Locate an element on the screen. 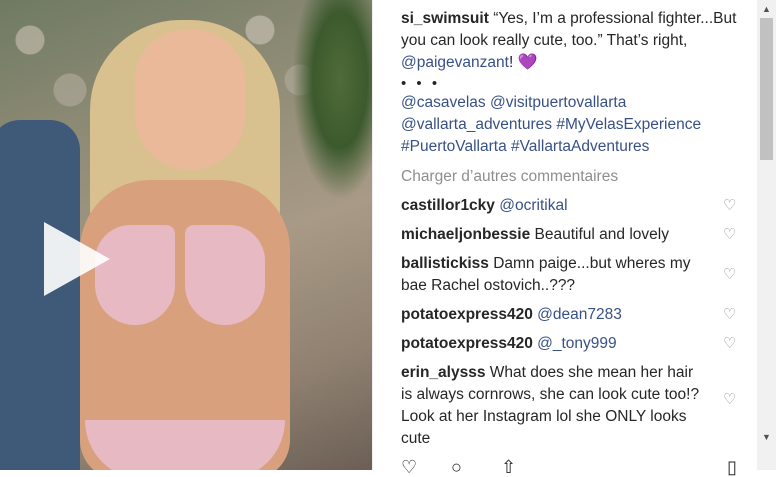 This screenshot has width=780, height=477. comment-text: @_tony999 is located at coordinates (577, 343).